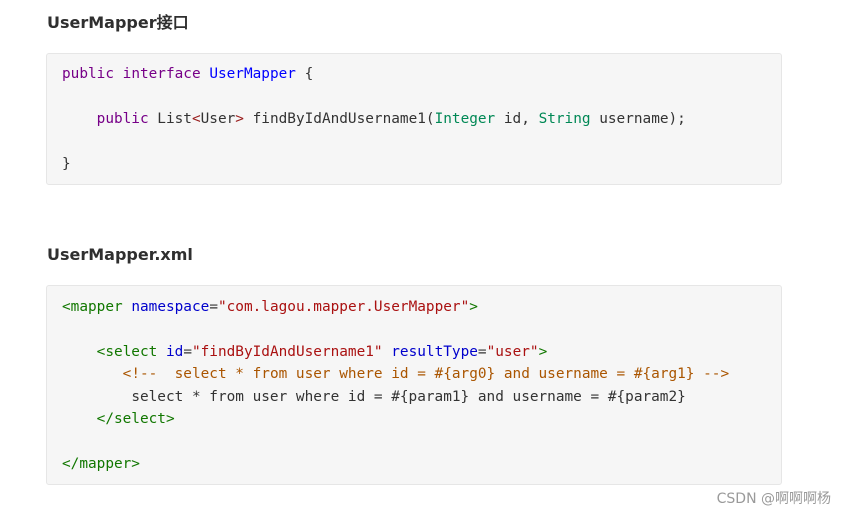  I want to click on code-attribute: id, so click(174, 352).